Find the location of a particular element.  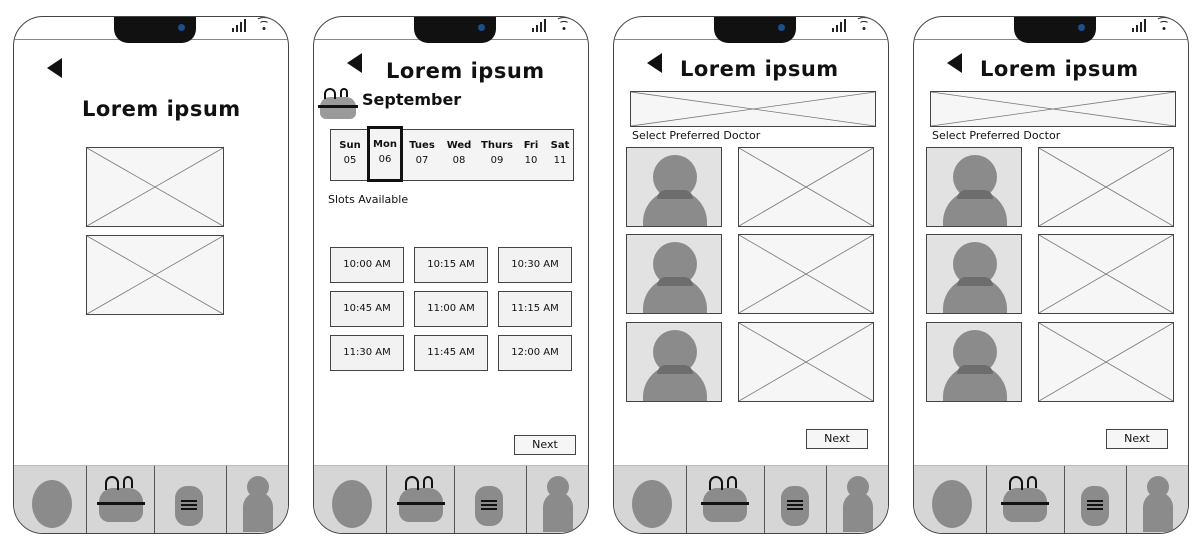

day-thurs: Thurs 09 is located at coordinates (497, 156).